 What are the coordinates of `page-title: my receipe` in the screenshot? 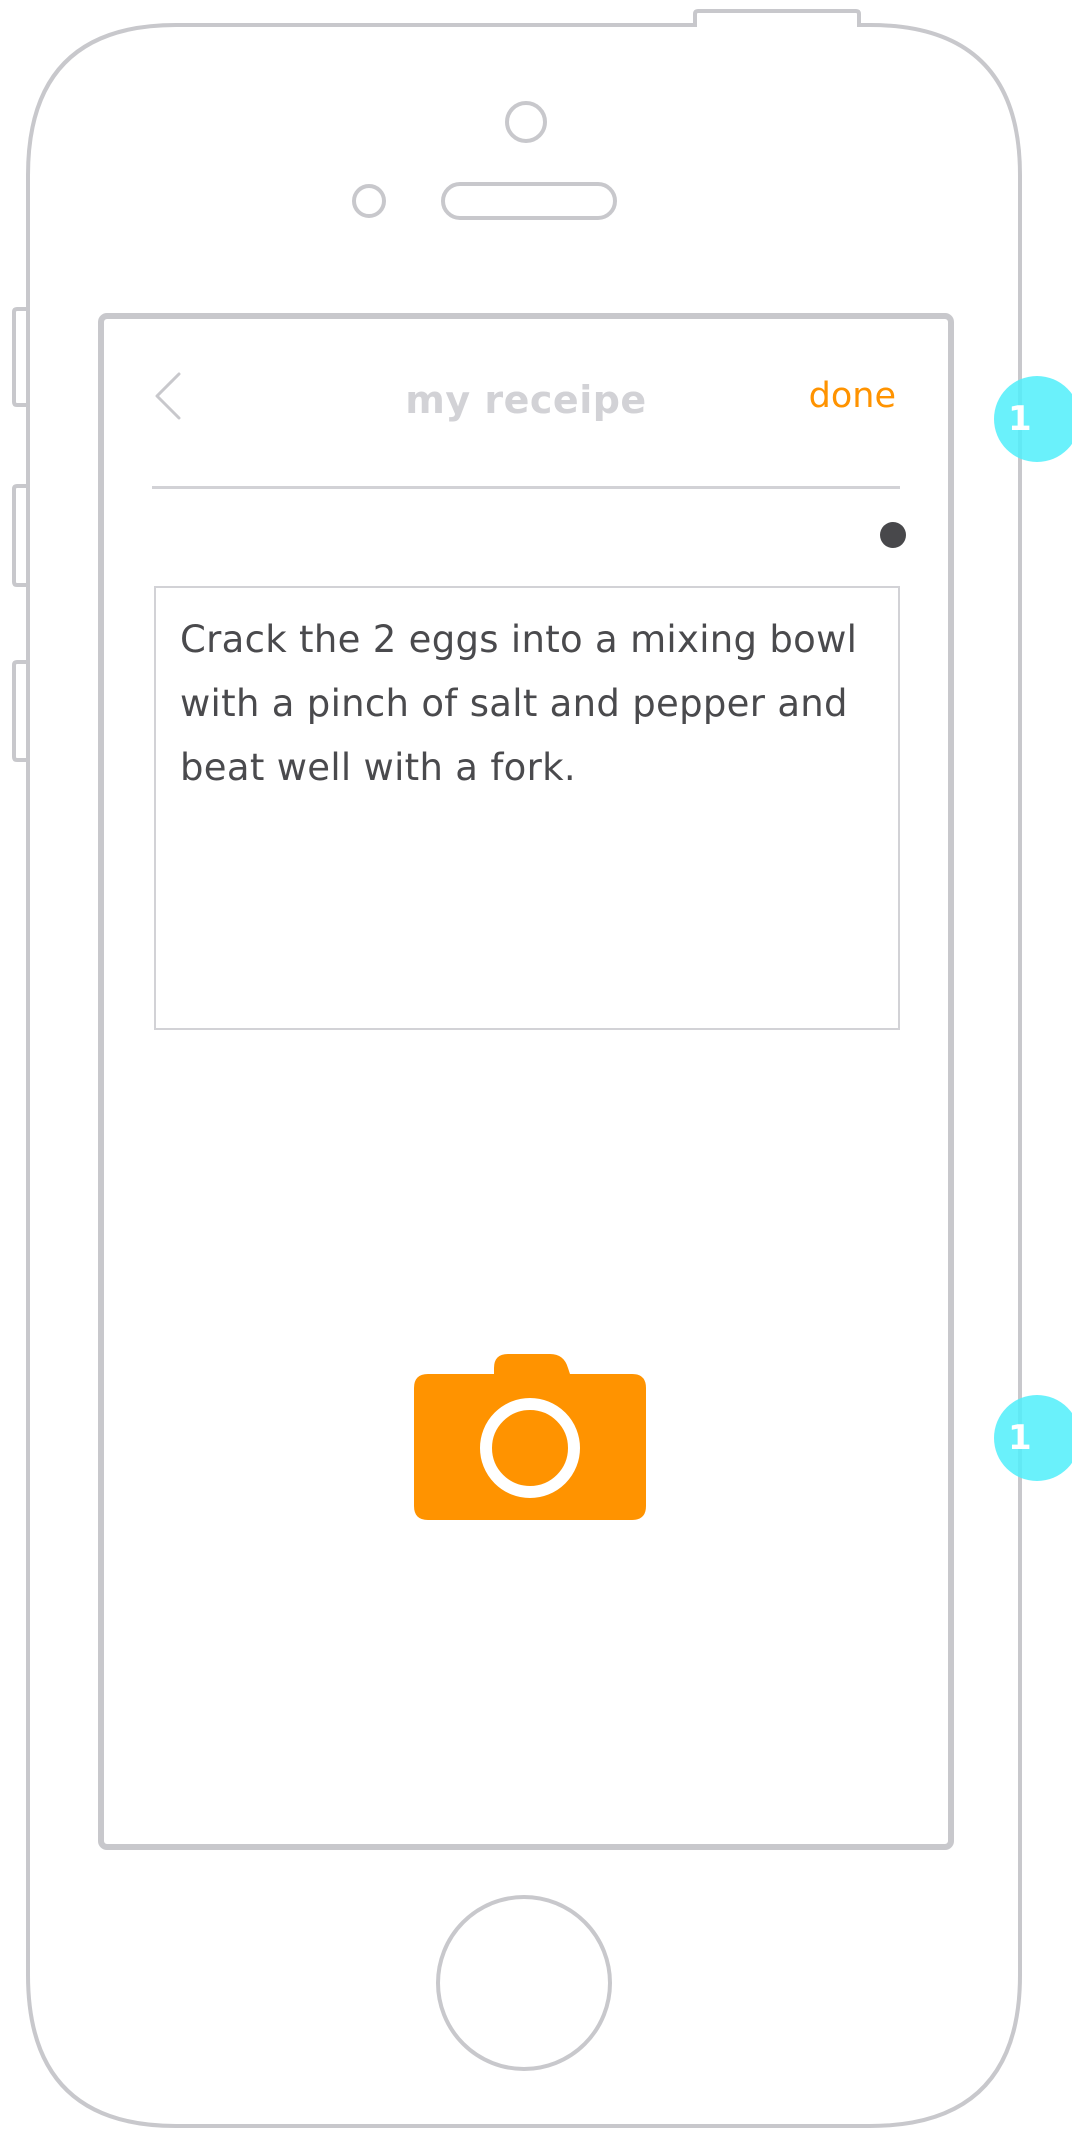 It's located at (526, 400).